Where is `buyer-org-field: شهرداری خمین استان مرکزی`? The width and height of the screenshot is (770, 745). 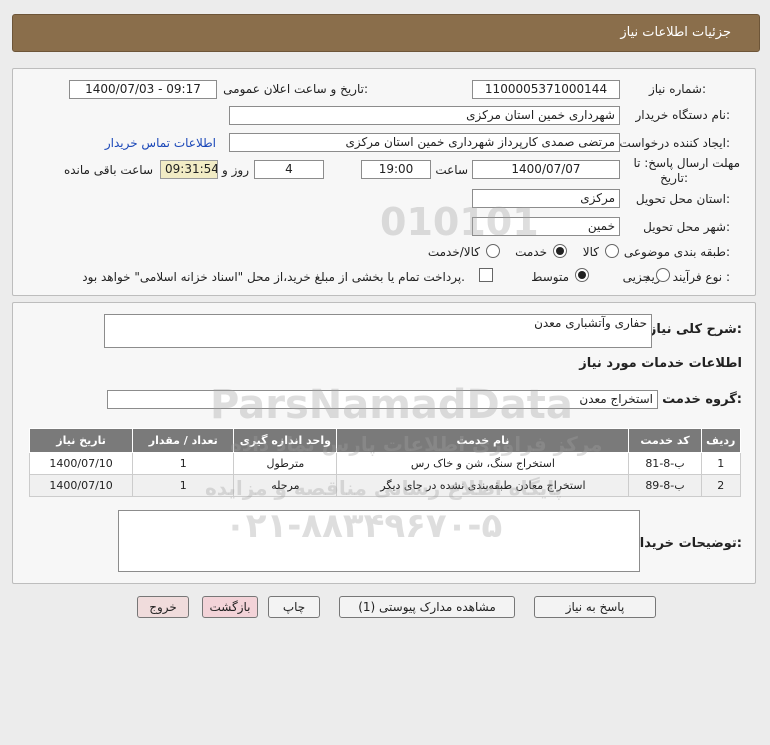
buyer-org-field: شهرداری خمین استان مرکزی is located at coordinates (424, 115).